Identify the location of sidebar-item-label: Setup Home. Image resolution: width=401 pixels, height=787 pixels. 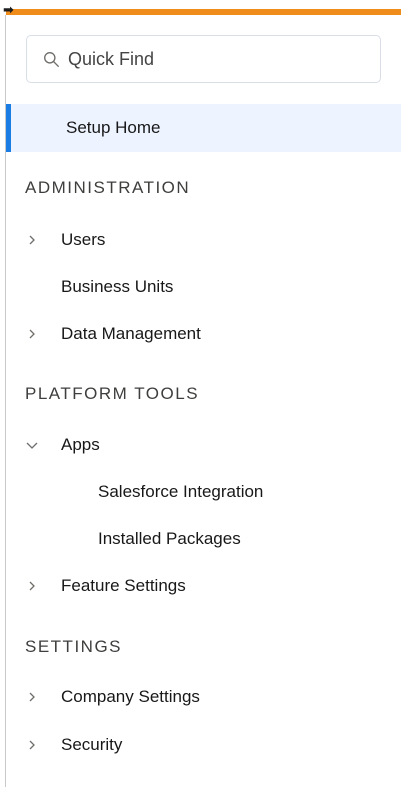
(113, 127).